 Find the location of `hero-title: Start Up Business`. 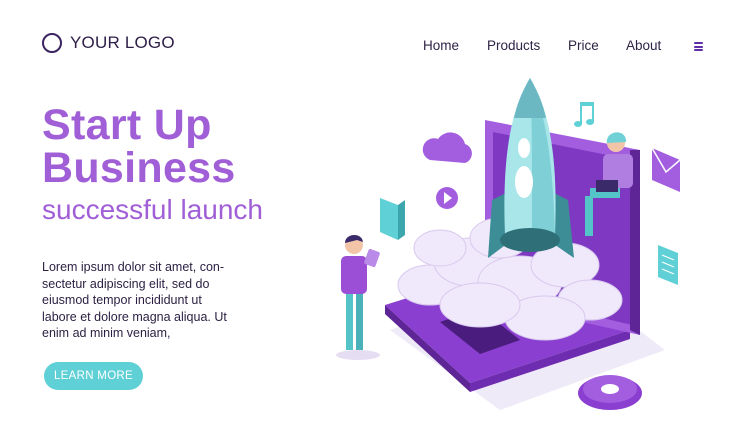

hero-title: Start Up Business is located at coordinates (139, 147).